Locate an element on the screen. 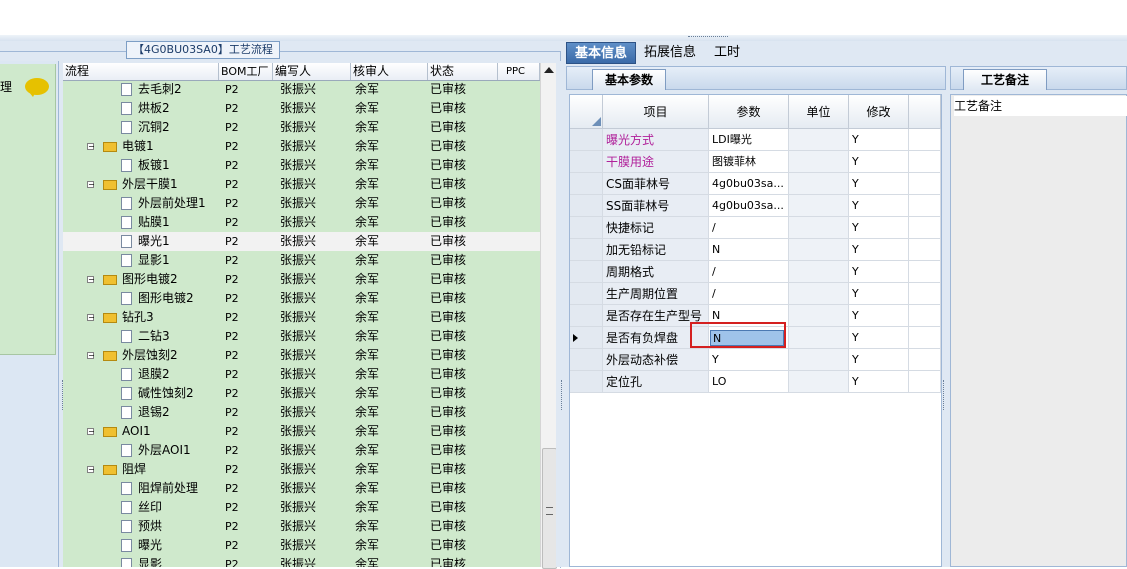 Image resolution: width=1127 pixels, height=569 pixels. table-row: 烘板2 P2 张振兴 余军 已审核 is located at coordinates (301, 108).